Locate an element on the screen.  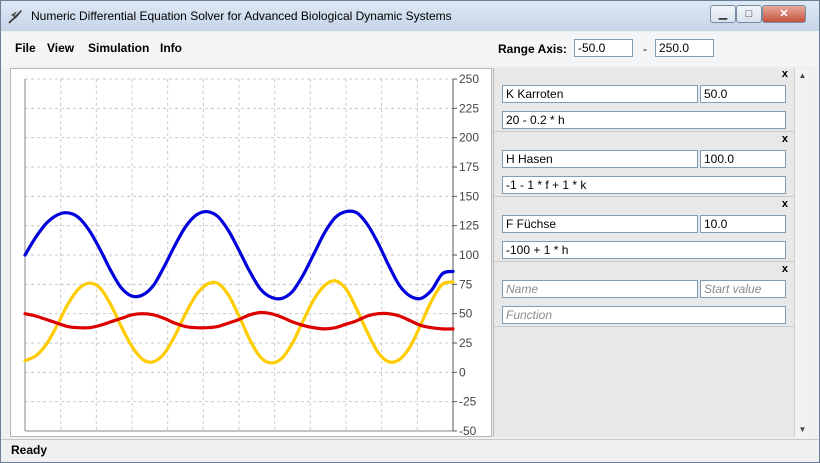
new-equation-entry: x is located at coordinates (644, 295).